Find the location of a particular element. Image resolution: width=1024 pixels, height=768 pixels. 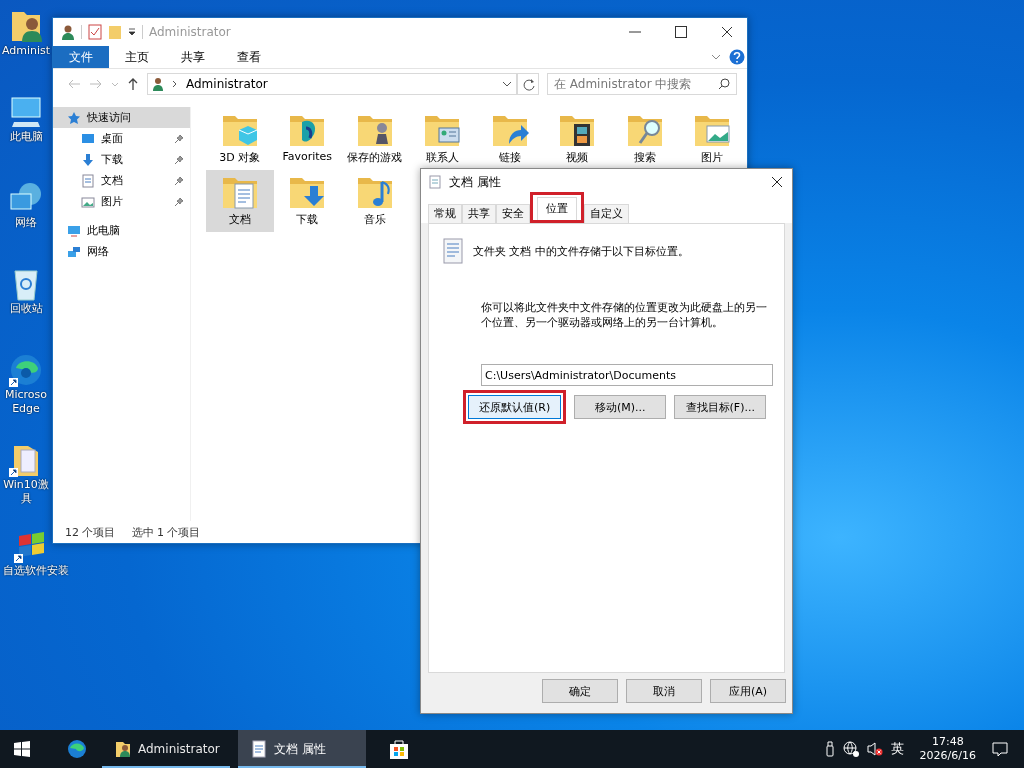

picture-icon is located at coordinates (88, 201).